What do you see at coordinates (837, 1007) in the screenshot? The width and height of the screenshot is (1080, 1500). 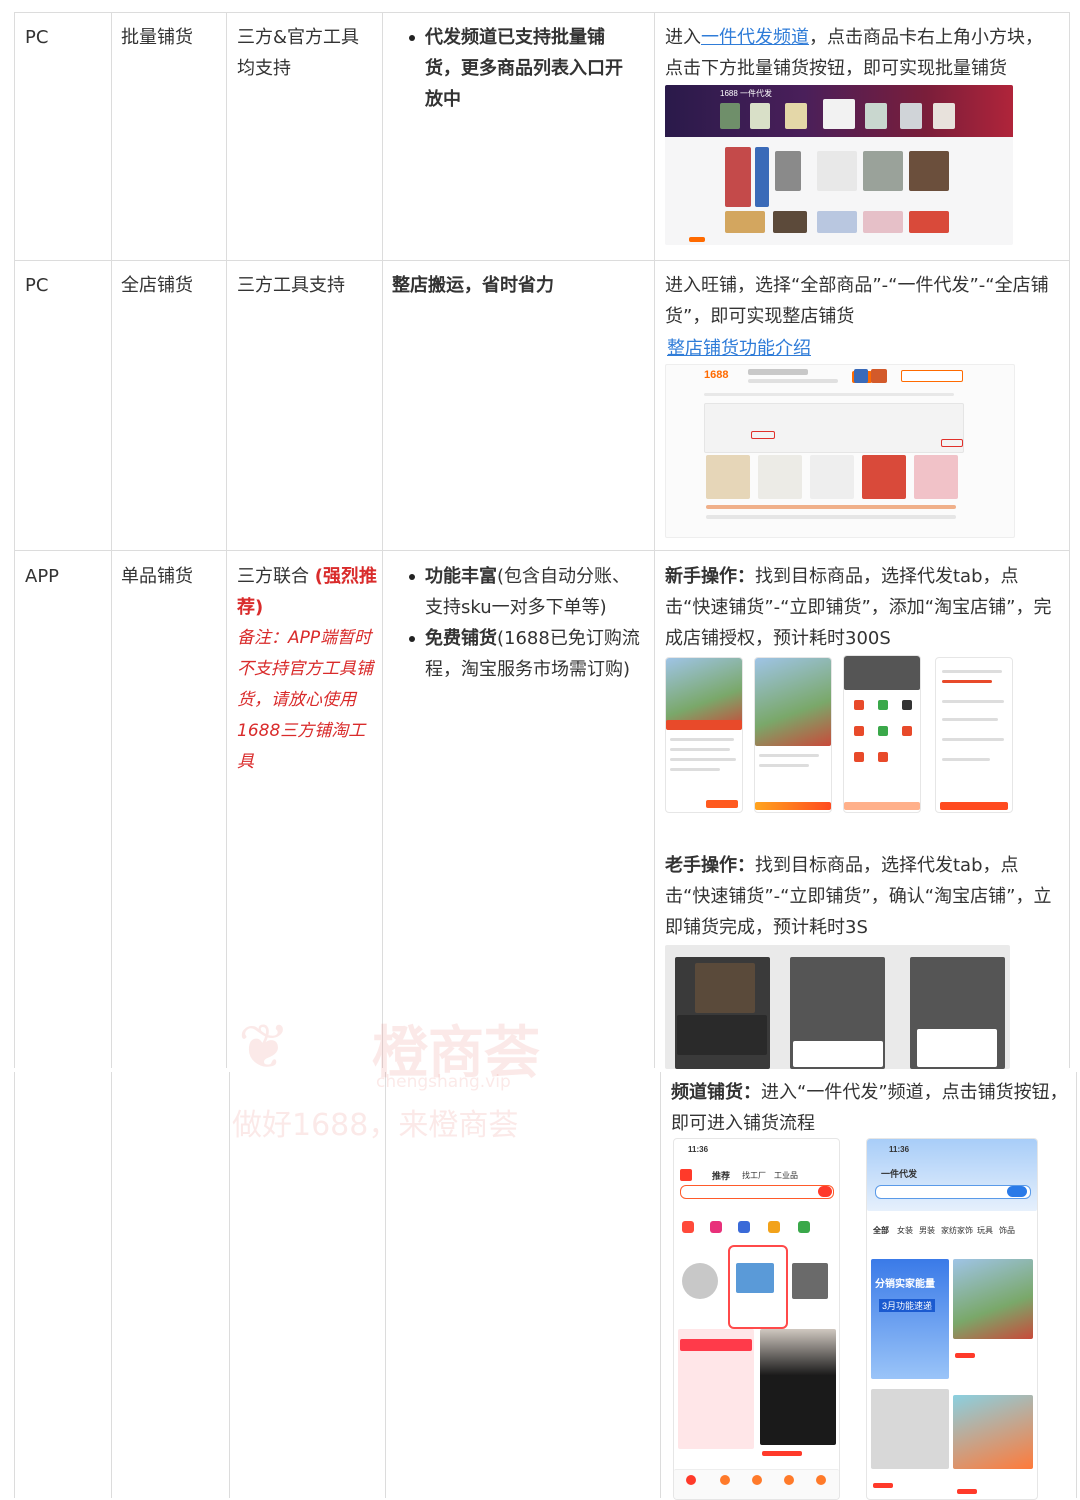 I see `expert-screenshot` at bounding box center [837, 1007].